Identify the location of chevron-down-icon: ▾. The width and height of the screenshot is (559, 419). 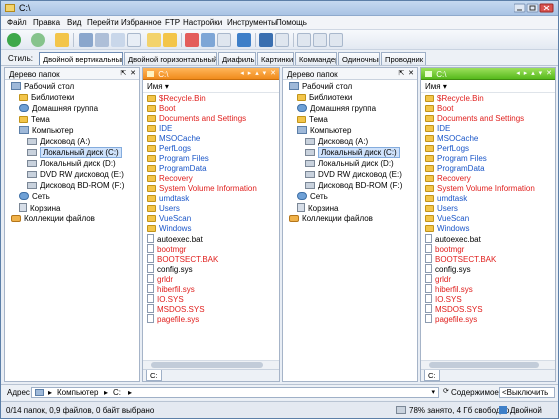
(433, 392).